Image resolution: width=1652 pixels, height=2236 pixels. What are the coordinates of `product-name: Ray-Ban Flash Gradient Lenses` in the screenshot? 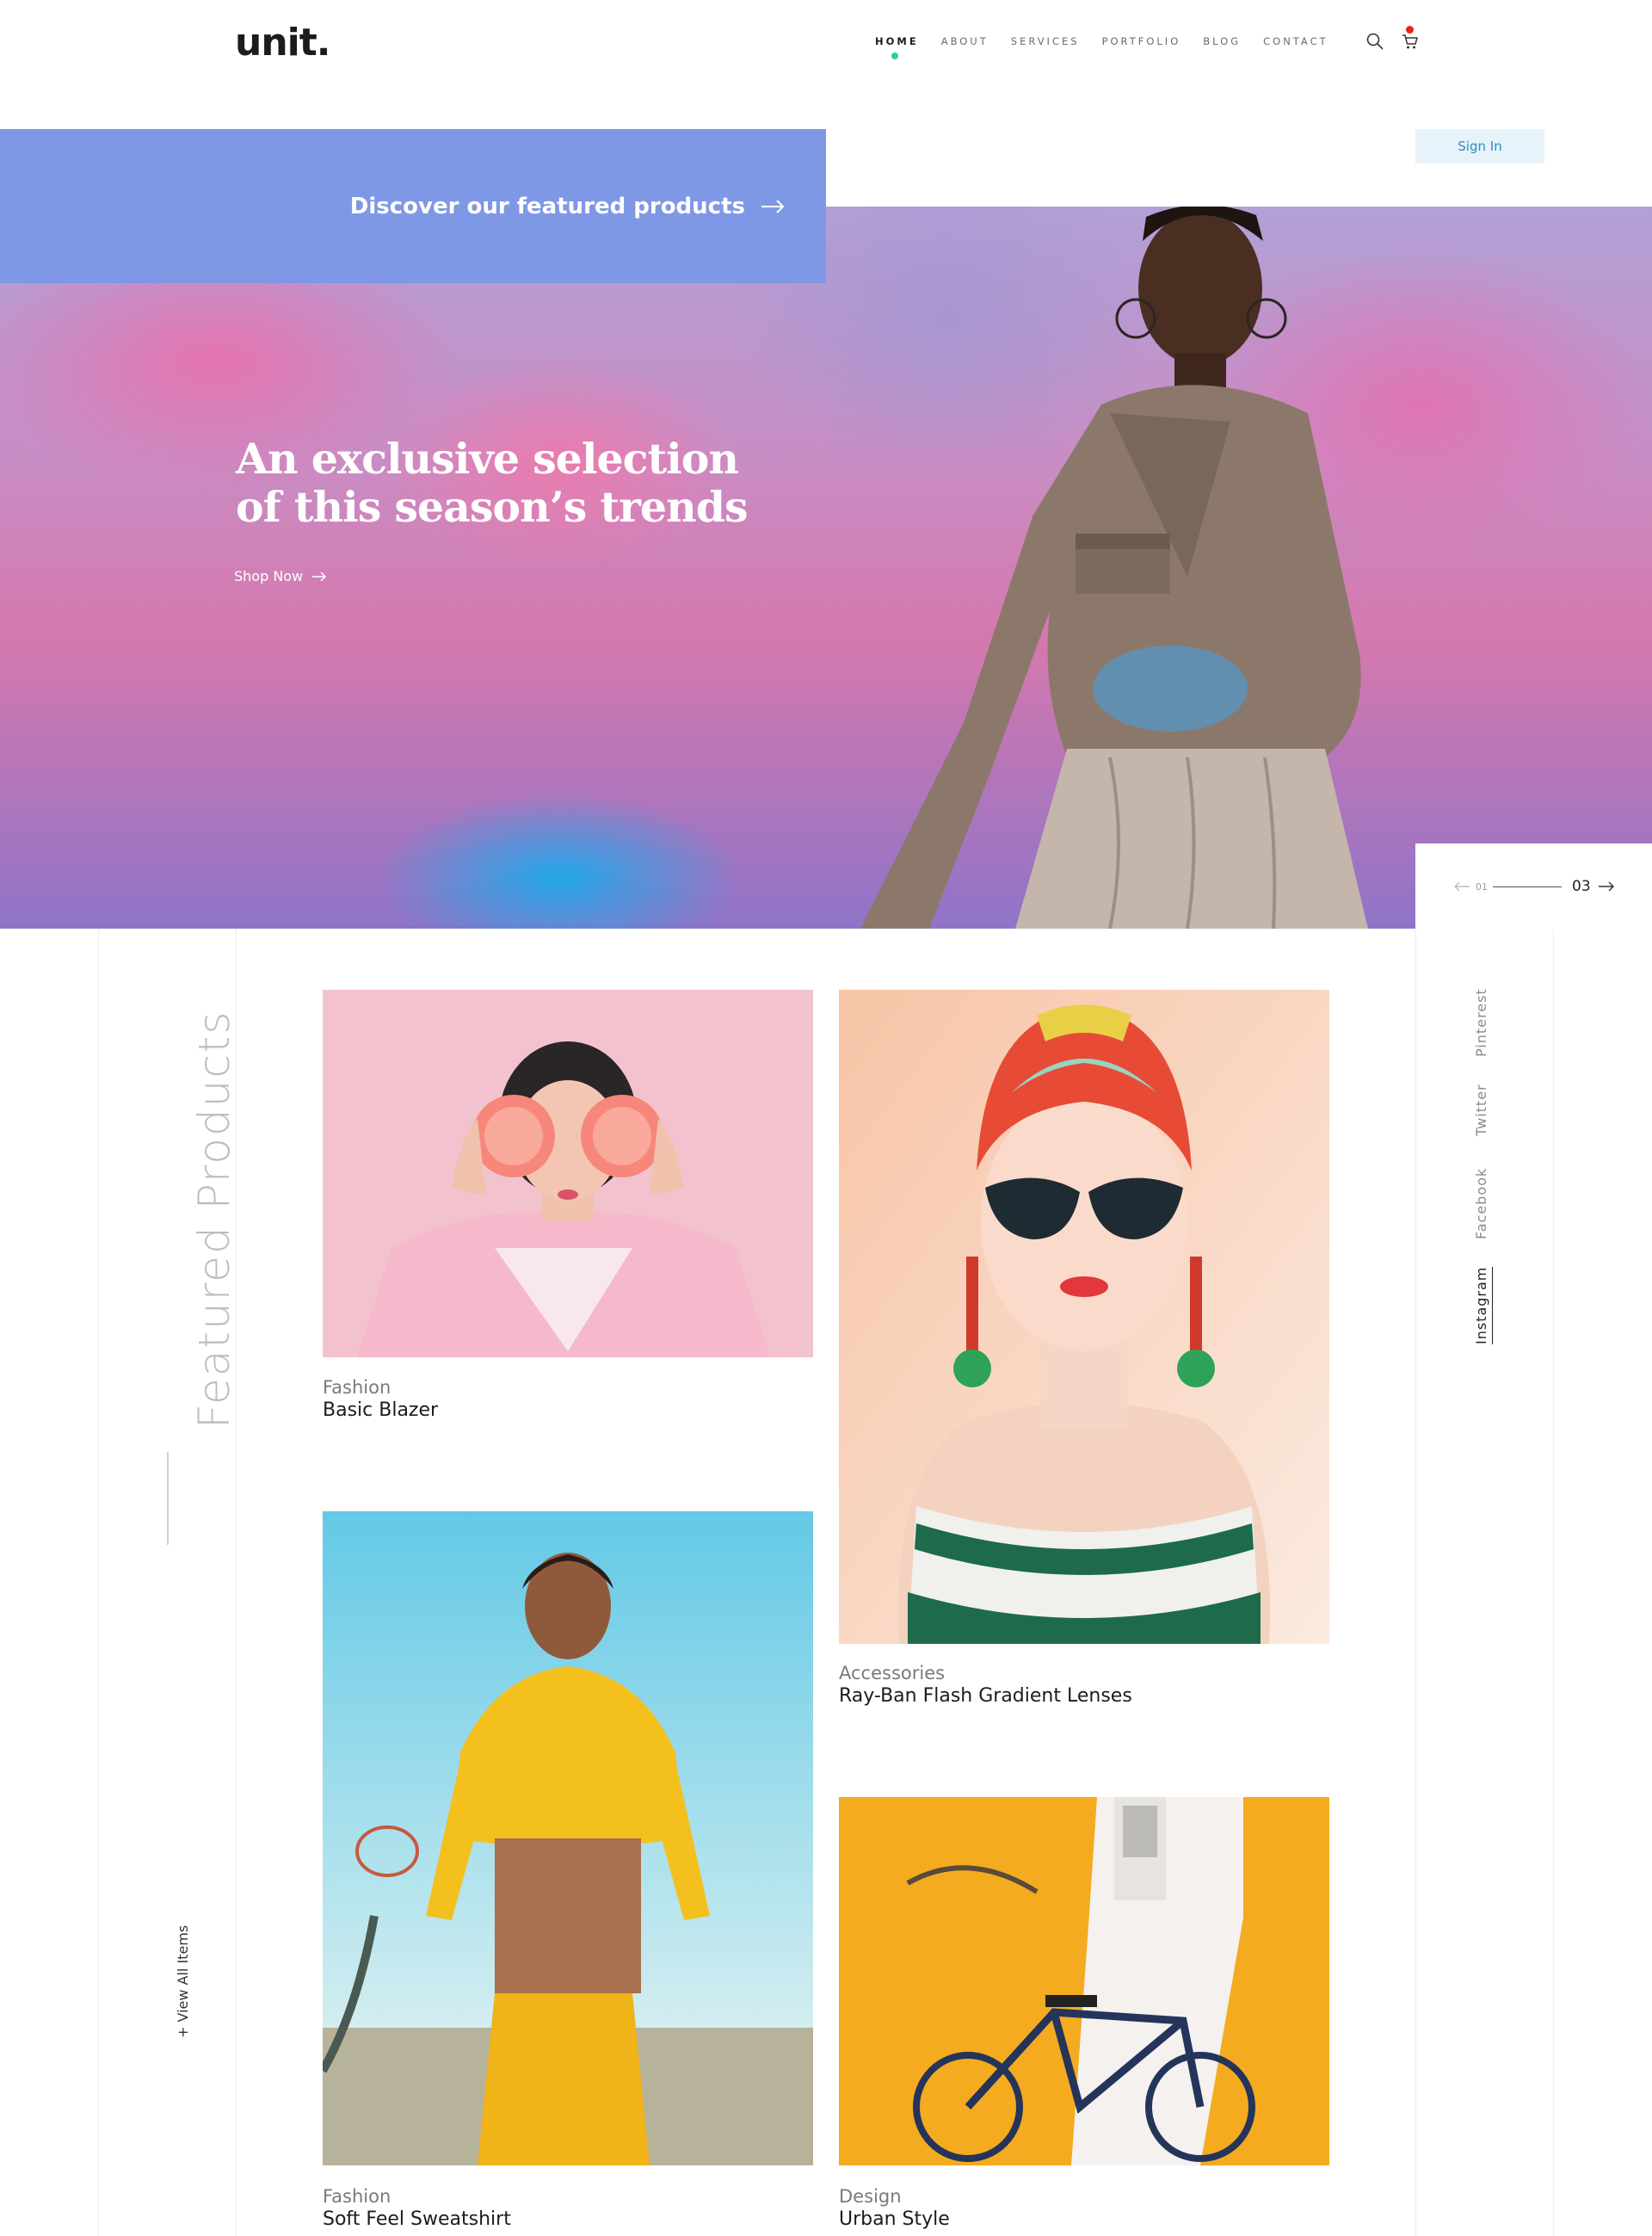 It's located at (985, 1696).